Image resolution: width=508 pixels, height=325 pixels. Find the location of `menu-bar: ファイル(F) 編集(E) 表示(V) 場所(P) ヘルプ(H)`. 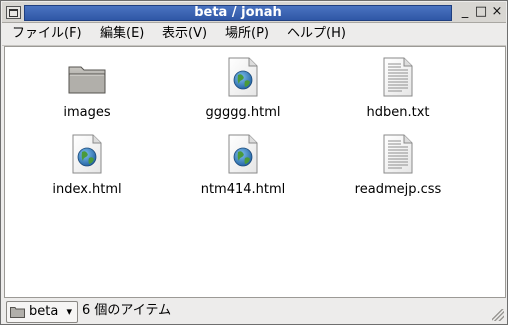

menu-bar: ファイル(F) 編集(E) 表示(V) 場所(P) ヘルプ(H) is located at coordinates (254, 34).